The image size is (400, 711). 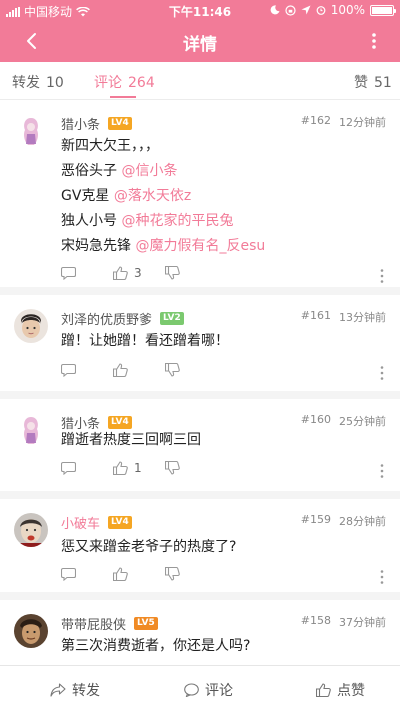 I want to click on battery-percent: 100%, so click(x=347, y=10).